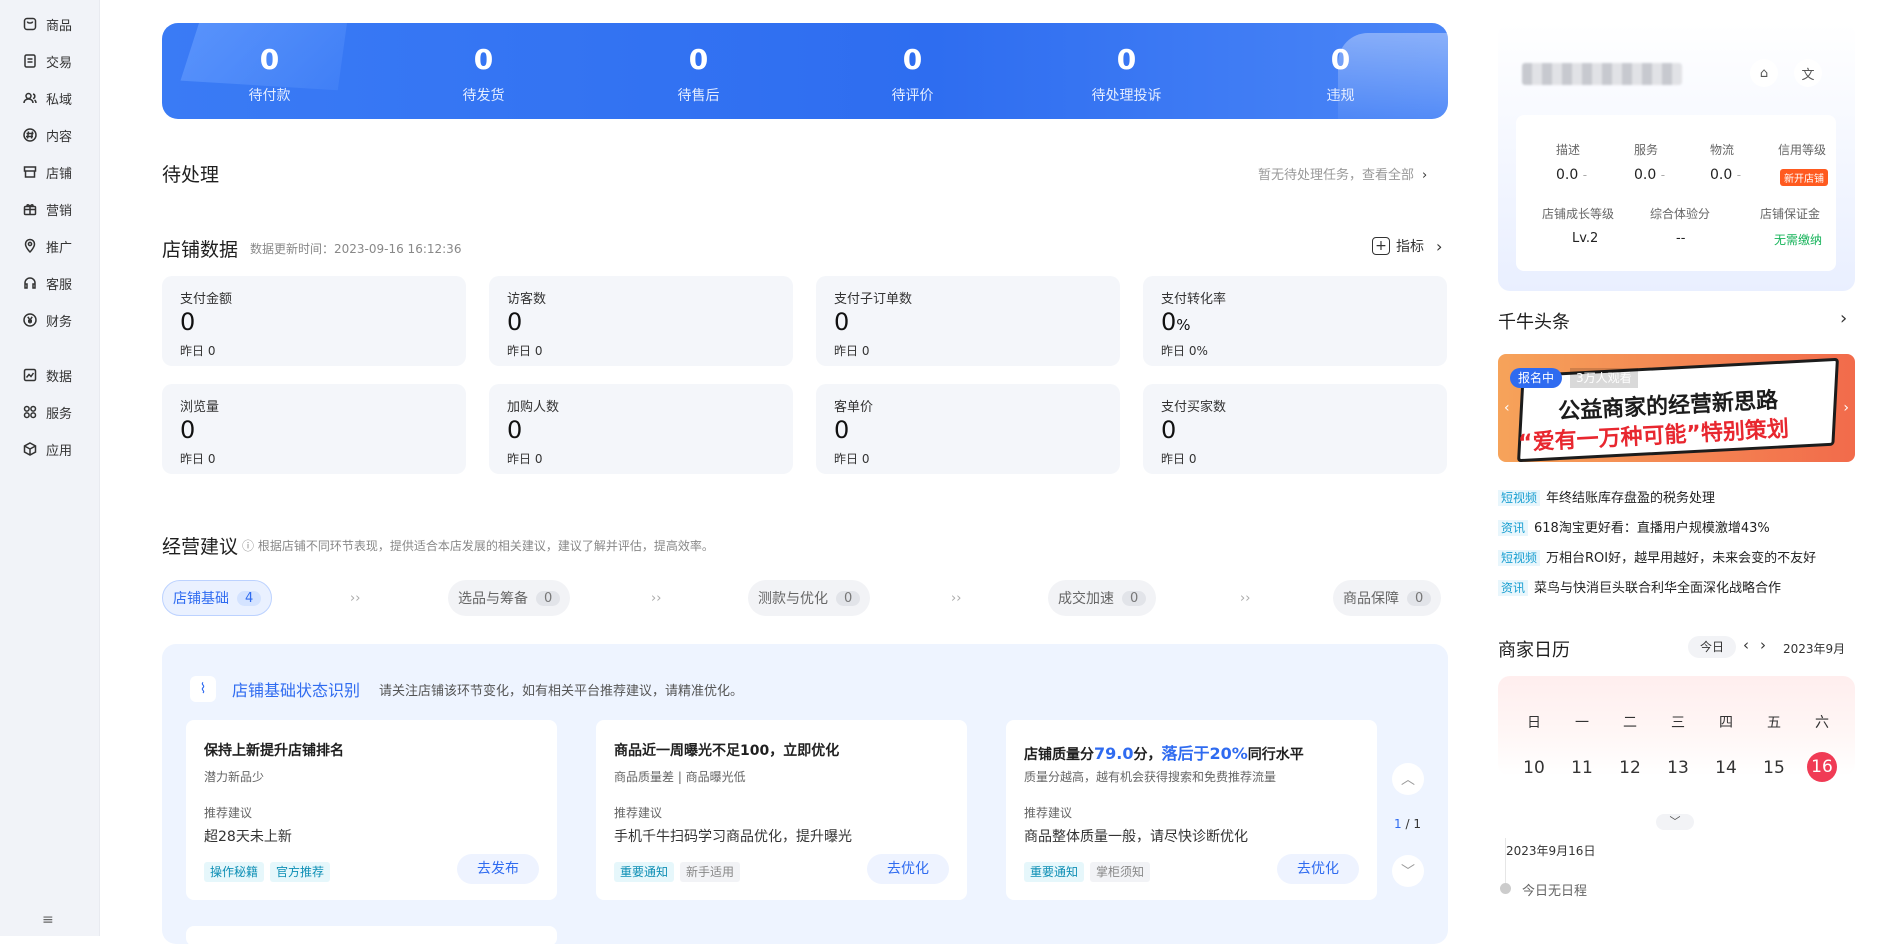 The image size is (1897, 946). What do you see at coordinates (968, 321) in the screenshot?
I see `metric-card-sub-orders: 支付子订单数 0 昨日 0` at bounding box center [968, 321].